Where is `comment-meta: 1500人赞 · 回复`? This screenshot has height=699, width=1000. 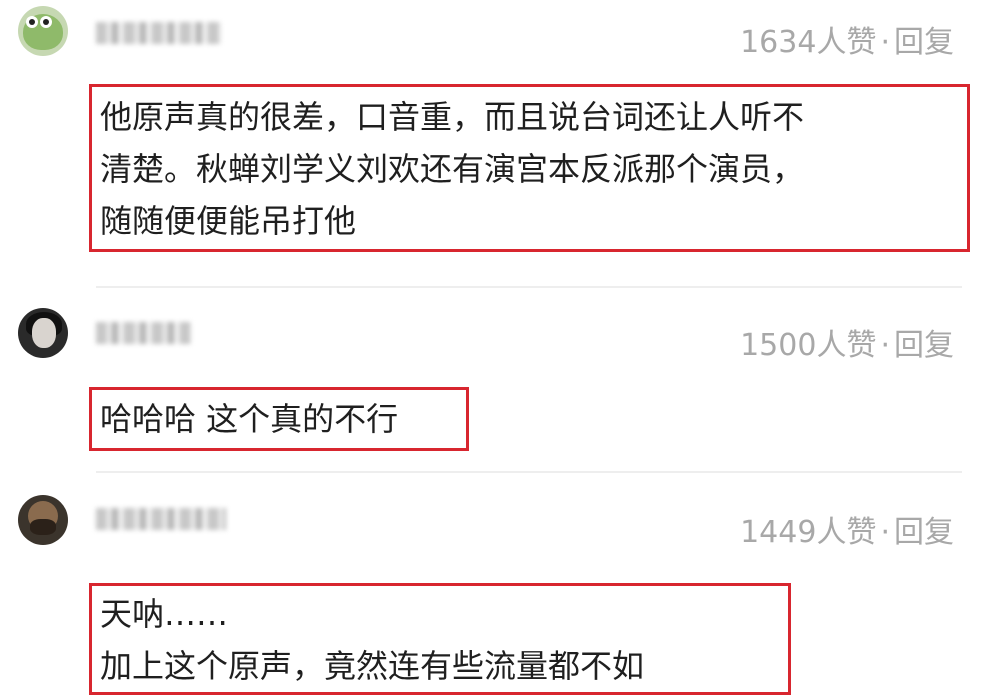 comment-meta: 1500人赞 · 回复 is located at coordinates (847, 342).